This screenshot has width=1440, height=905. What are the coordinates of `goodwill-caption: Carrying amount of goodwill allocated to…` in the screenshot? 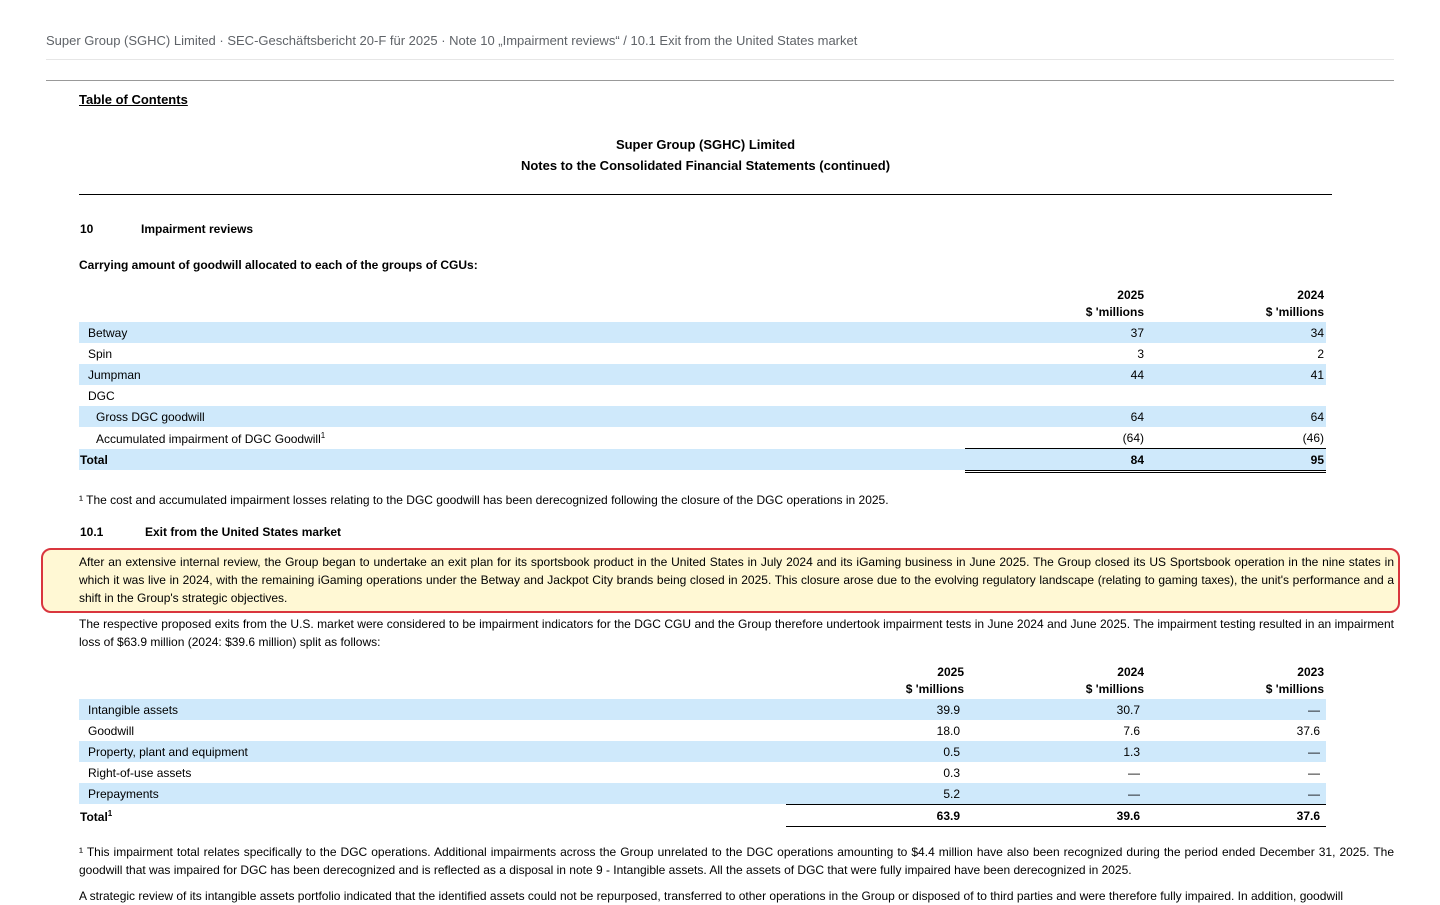 It's located at (278, 265).